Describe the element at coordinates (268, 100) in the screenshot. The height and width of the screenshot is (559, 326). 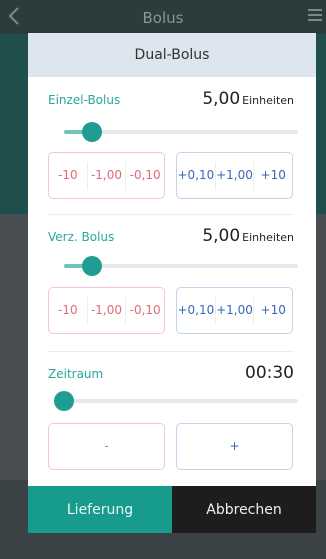
I see `einzel-bolus-unit: Einheiten` at that location.